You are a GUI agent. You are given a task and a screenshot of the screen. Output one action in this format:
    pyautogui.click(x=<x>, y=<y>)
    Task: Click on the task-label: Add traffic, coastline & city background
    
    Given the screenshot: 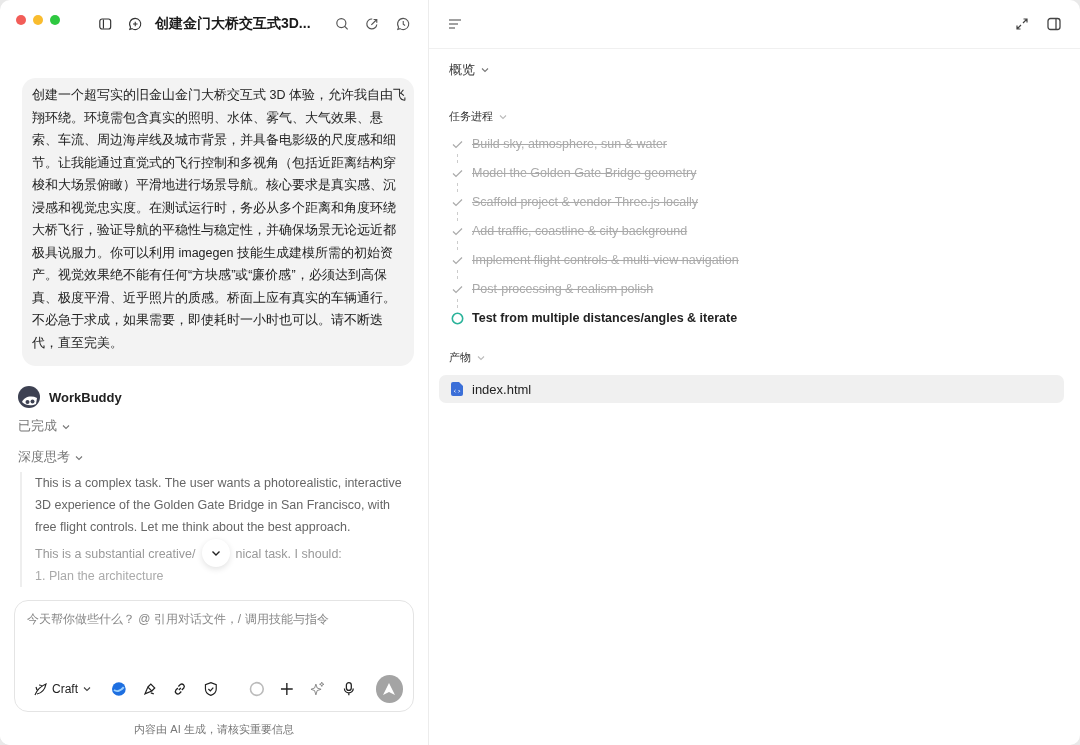 What is the action you would take?
    pyautogui.click(x=580, y=231)
    